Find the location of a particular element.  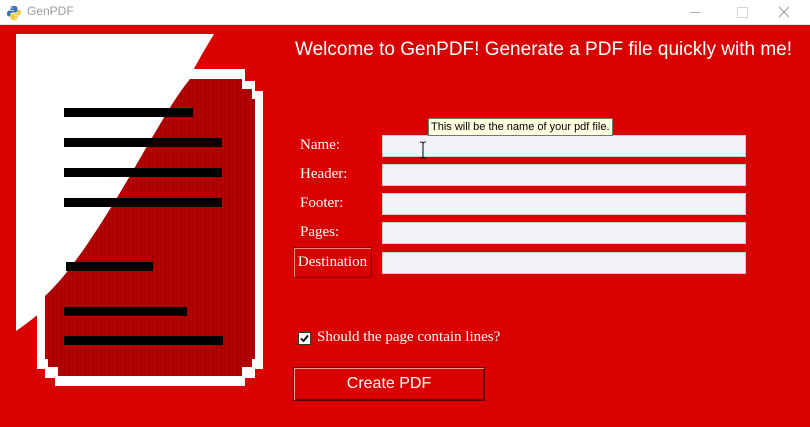

name-tooltip: This will be the name of your pdf file. is located at coordinates (520, 127).